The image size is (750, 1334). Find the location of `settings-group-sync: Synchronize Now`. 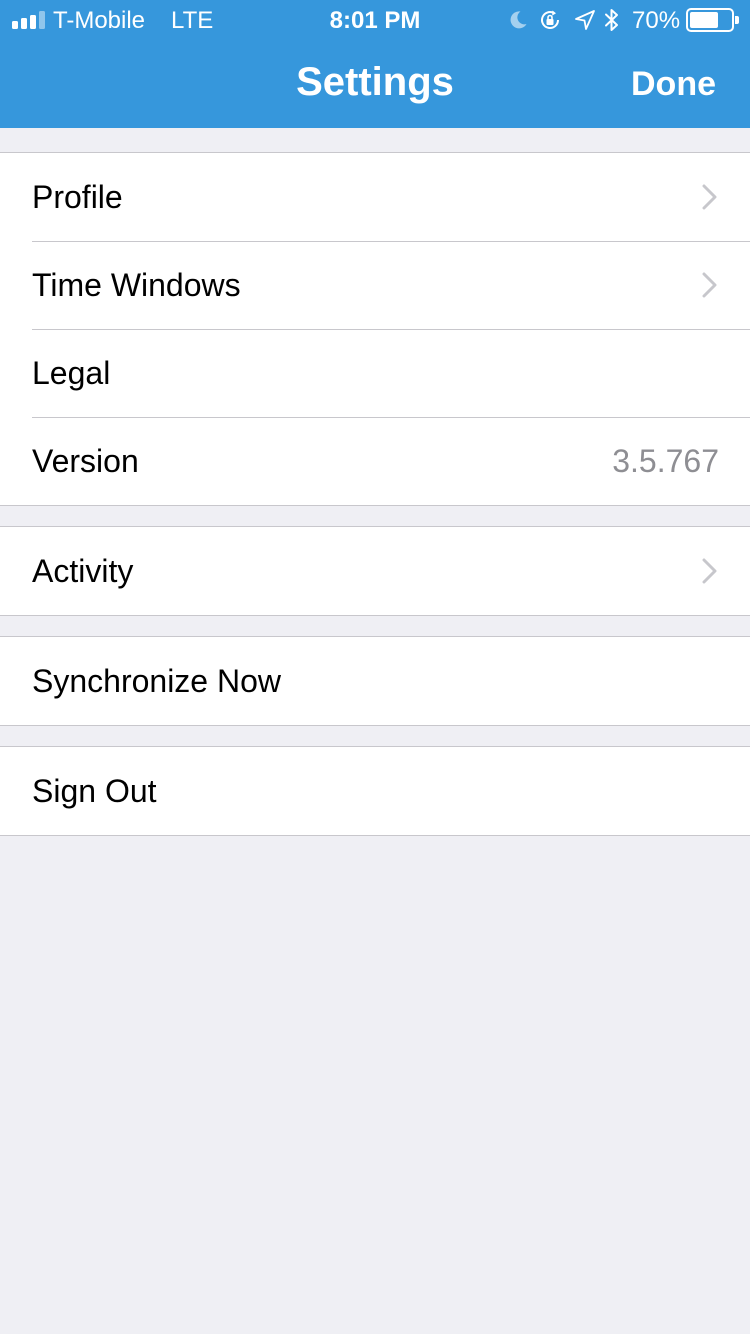

settings-group-sync: Synchronize Now is located at coordinates (375, 681).